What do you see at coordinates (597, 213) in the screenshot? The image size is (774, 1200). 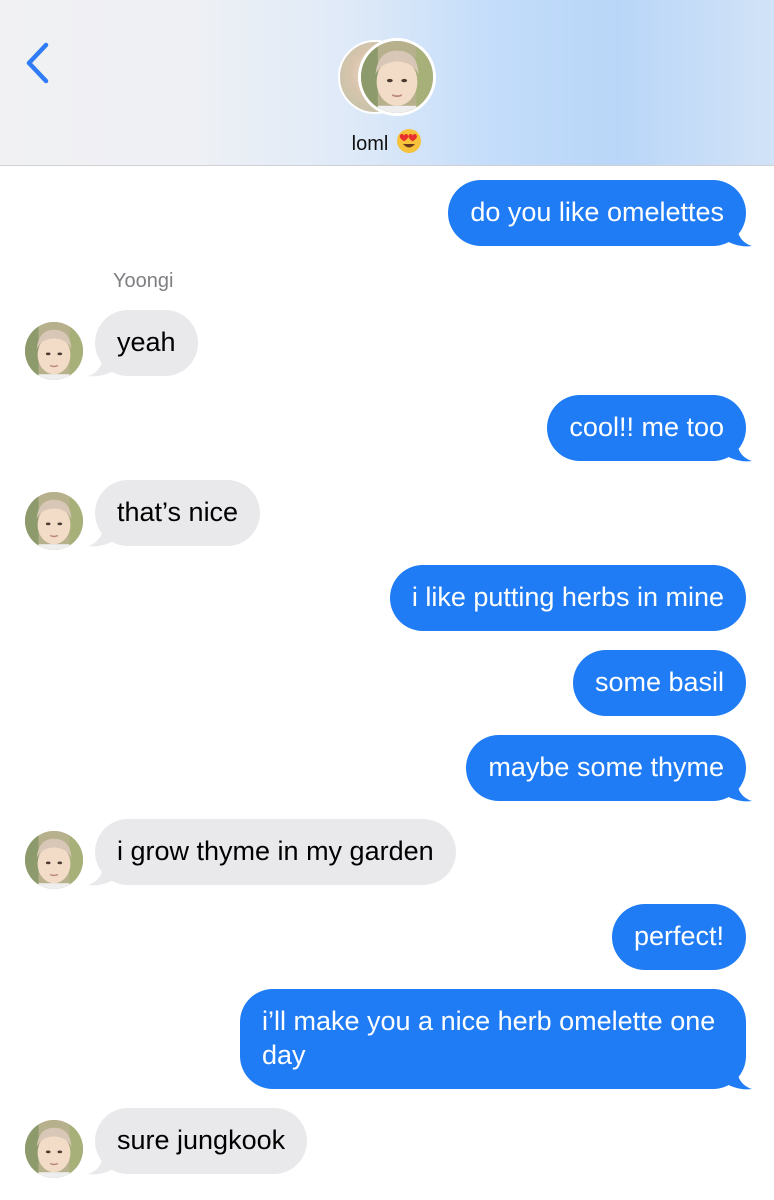 I see `outgoing-message: do you like omelettes` at bounding box center [597, 213].